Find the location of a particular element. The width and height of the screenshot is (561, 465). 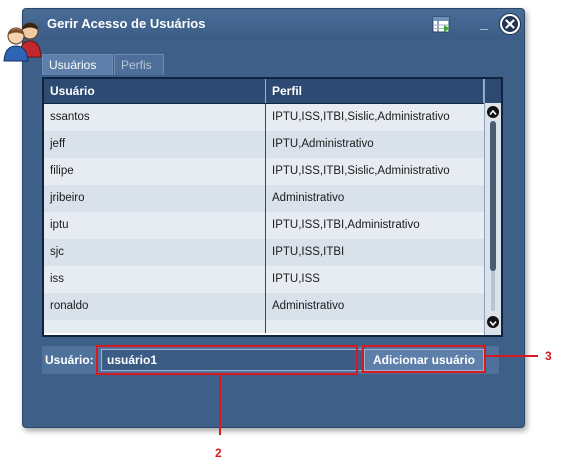

minimize-button: _ is located at coordinates (487, 23).